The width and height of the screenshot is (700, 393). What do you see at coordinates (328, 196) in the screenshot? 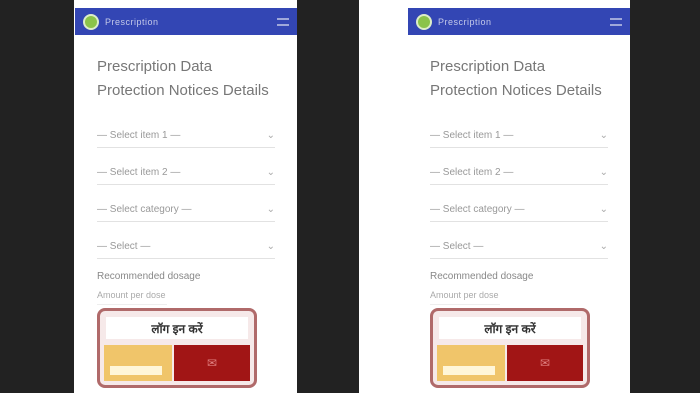
I see `dark-margin-middle` at bounding box center [328, 196].